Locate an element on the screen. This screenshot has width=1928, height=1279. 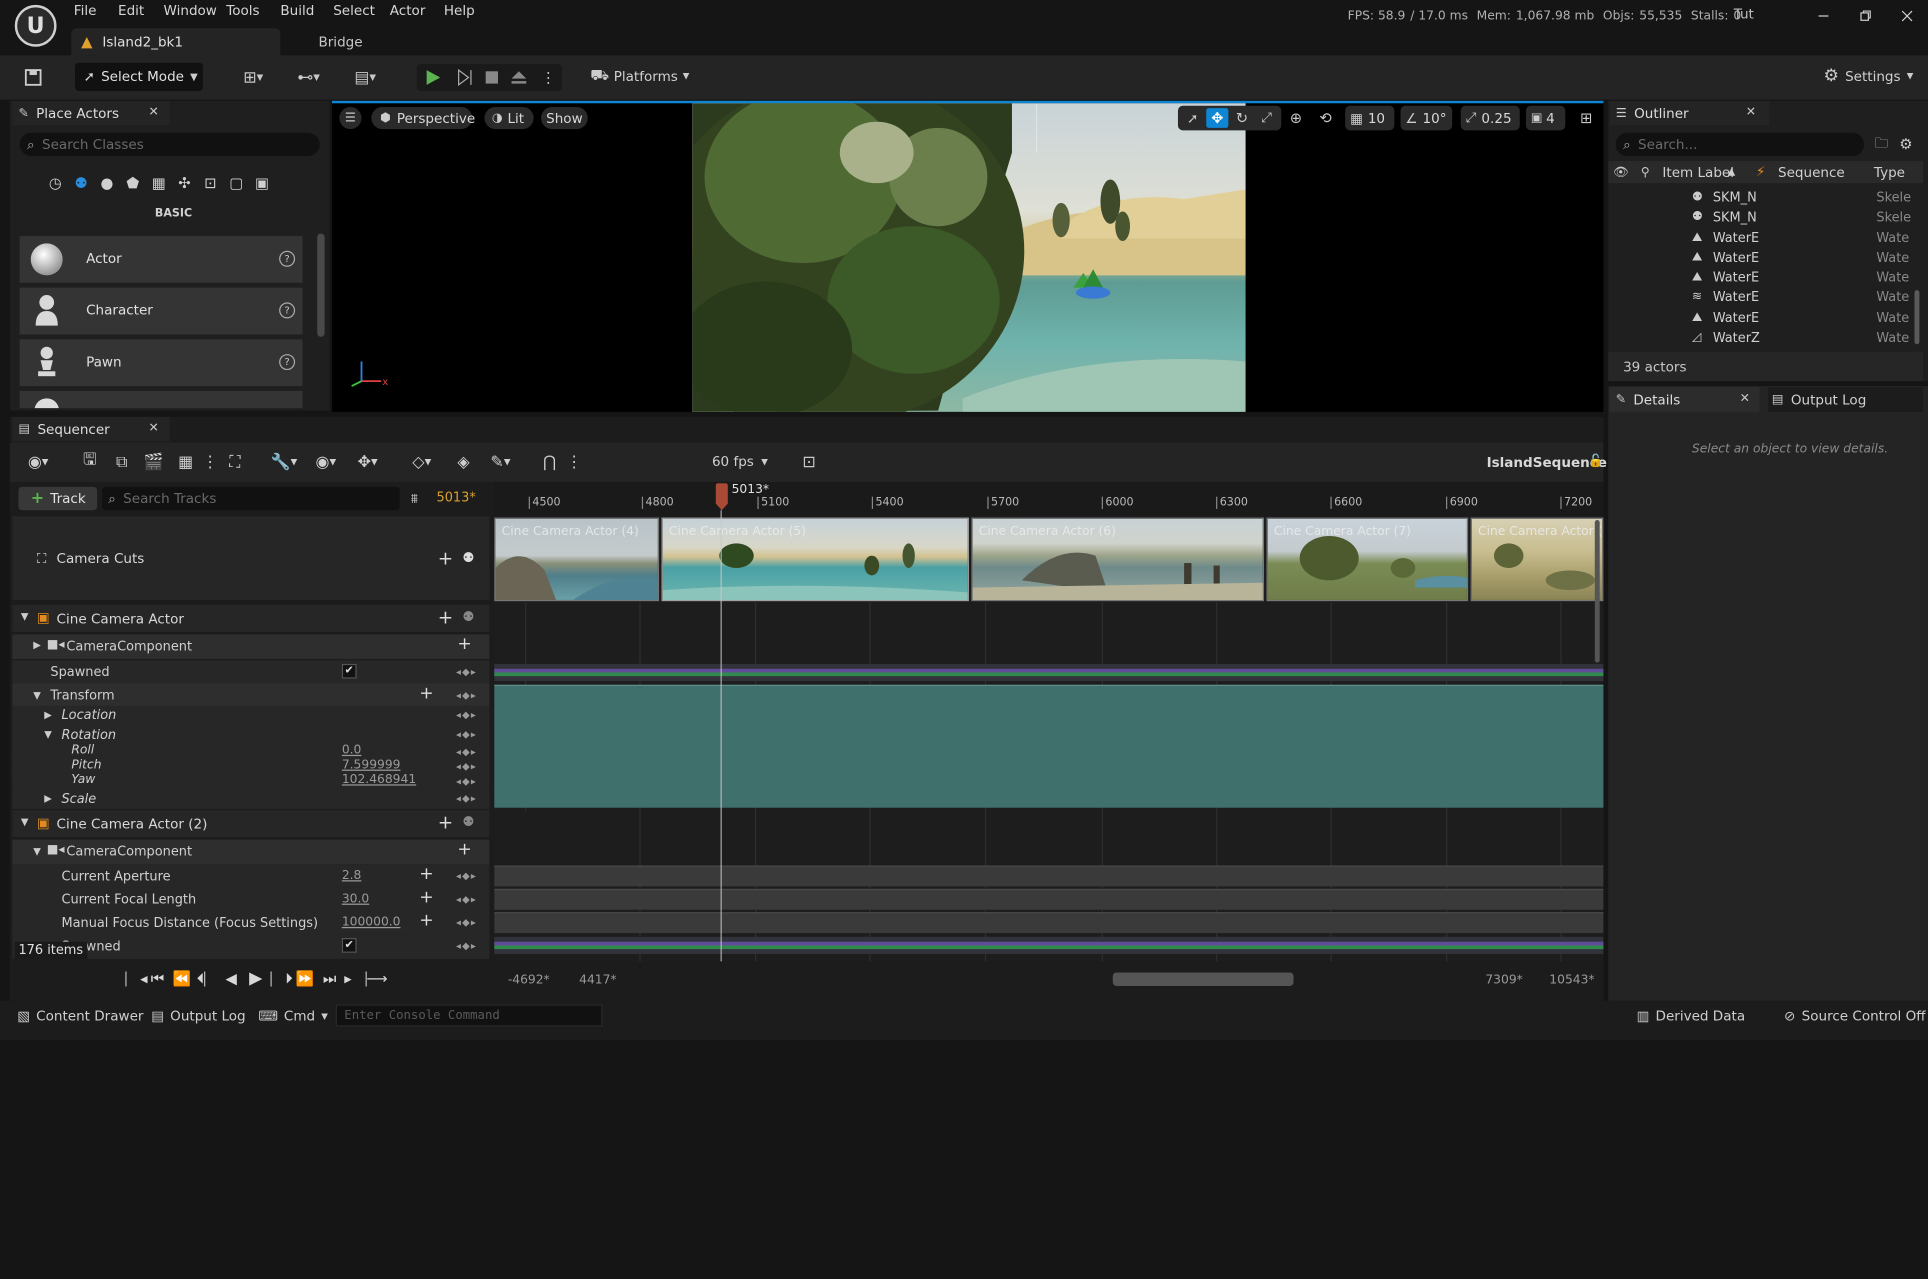
actor2-row: ▼ ▣ Cine Camera Actor (2) + ⚉ is located at coordinates (251, 824).